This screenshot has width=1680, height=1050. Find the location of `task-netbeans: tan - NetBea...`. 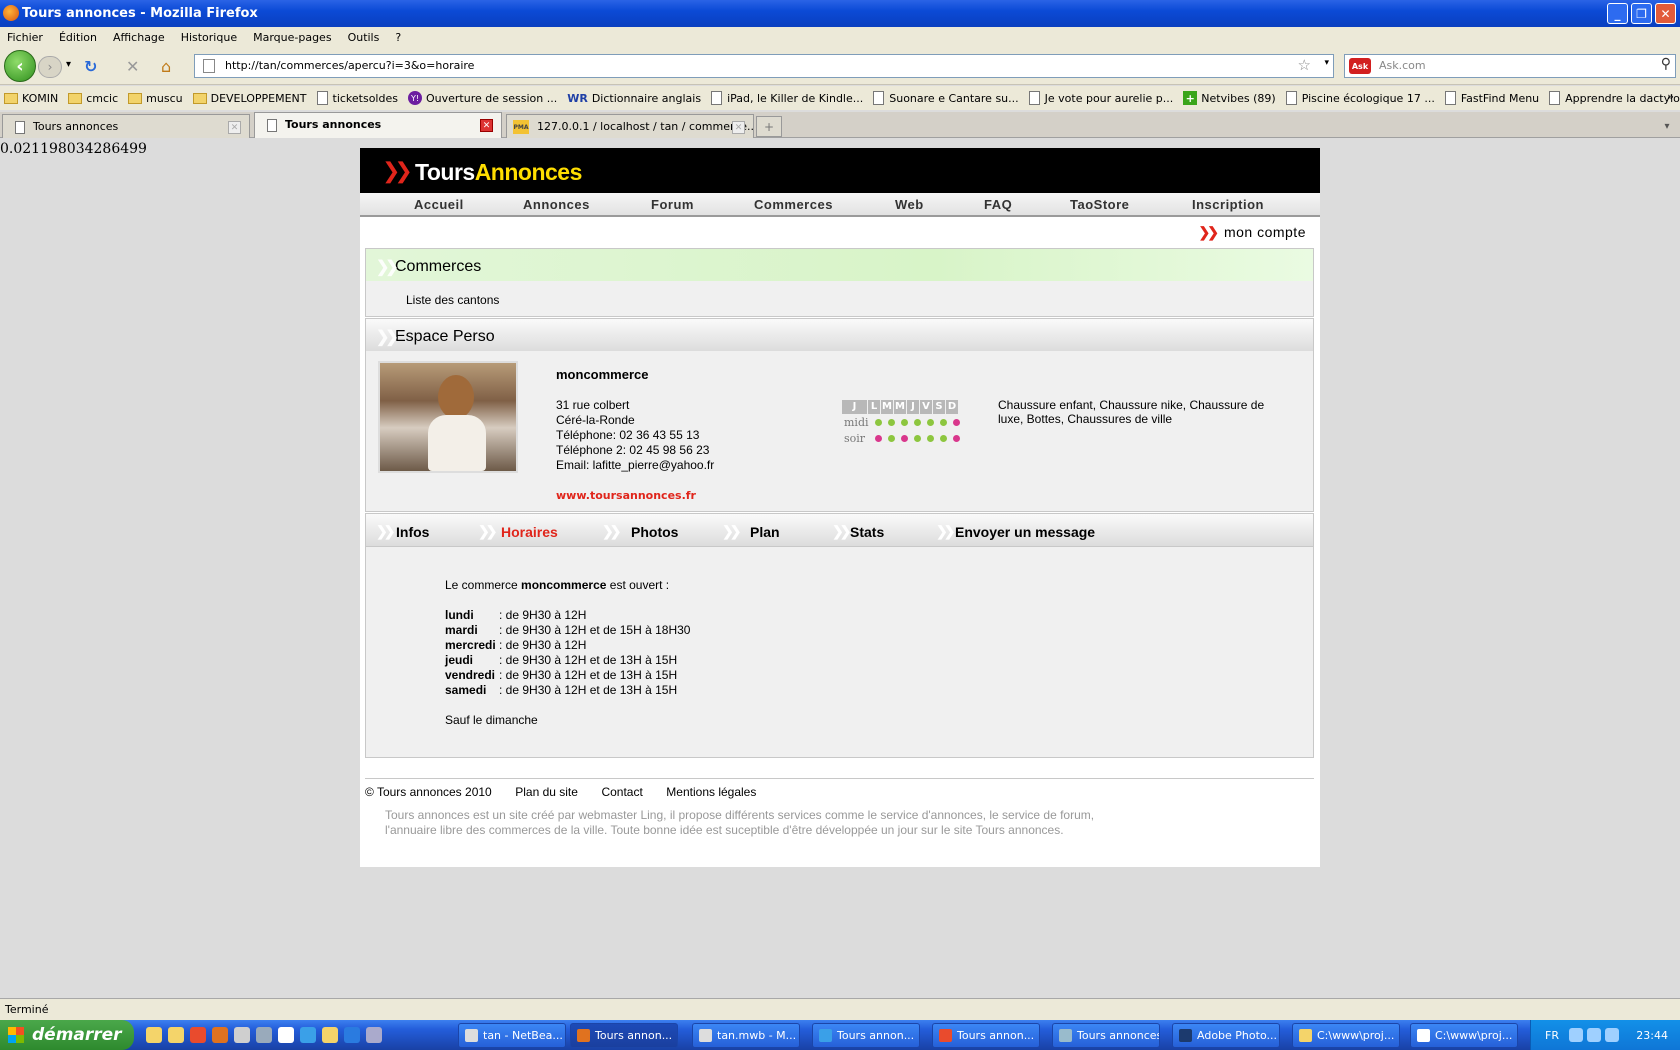

task-netbeans: tan - NetBea... is located at coordinates (512, 1035).